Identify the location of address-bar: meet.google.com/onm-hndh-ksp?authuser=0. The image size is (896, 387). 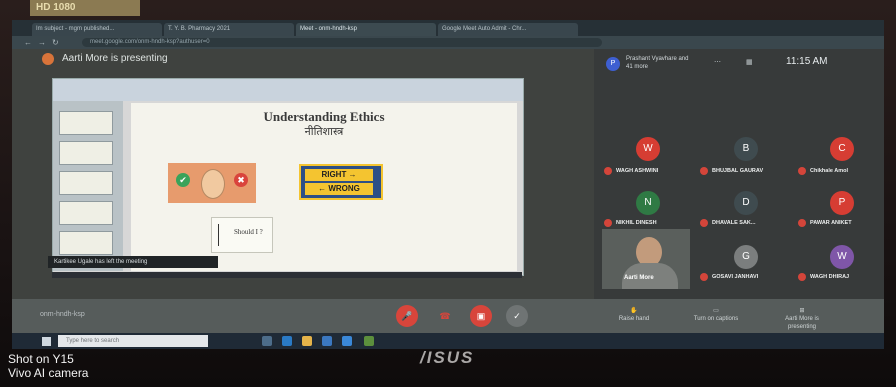
(342, 42).